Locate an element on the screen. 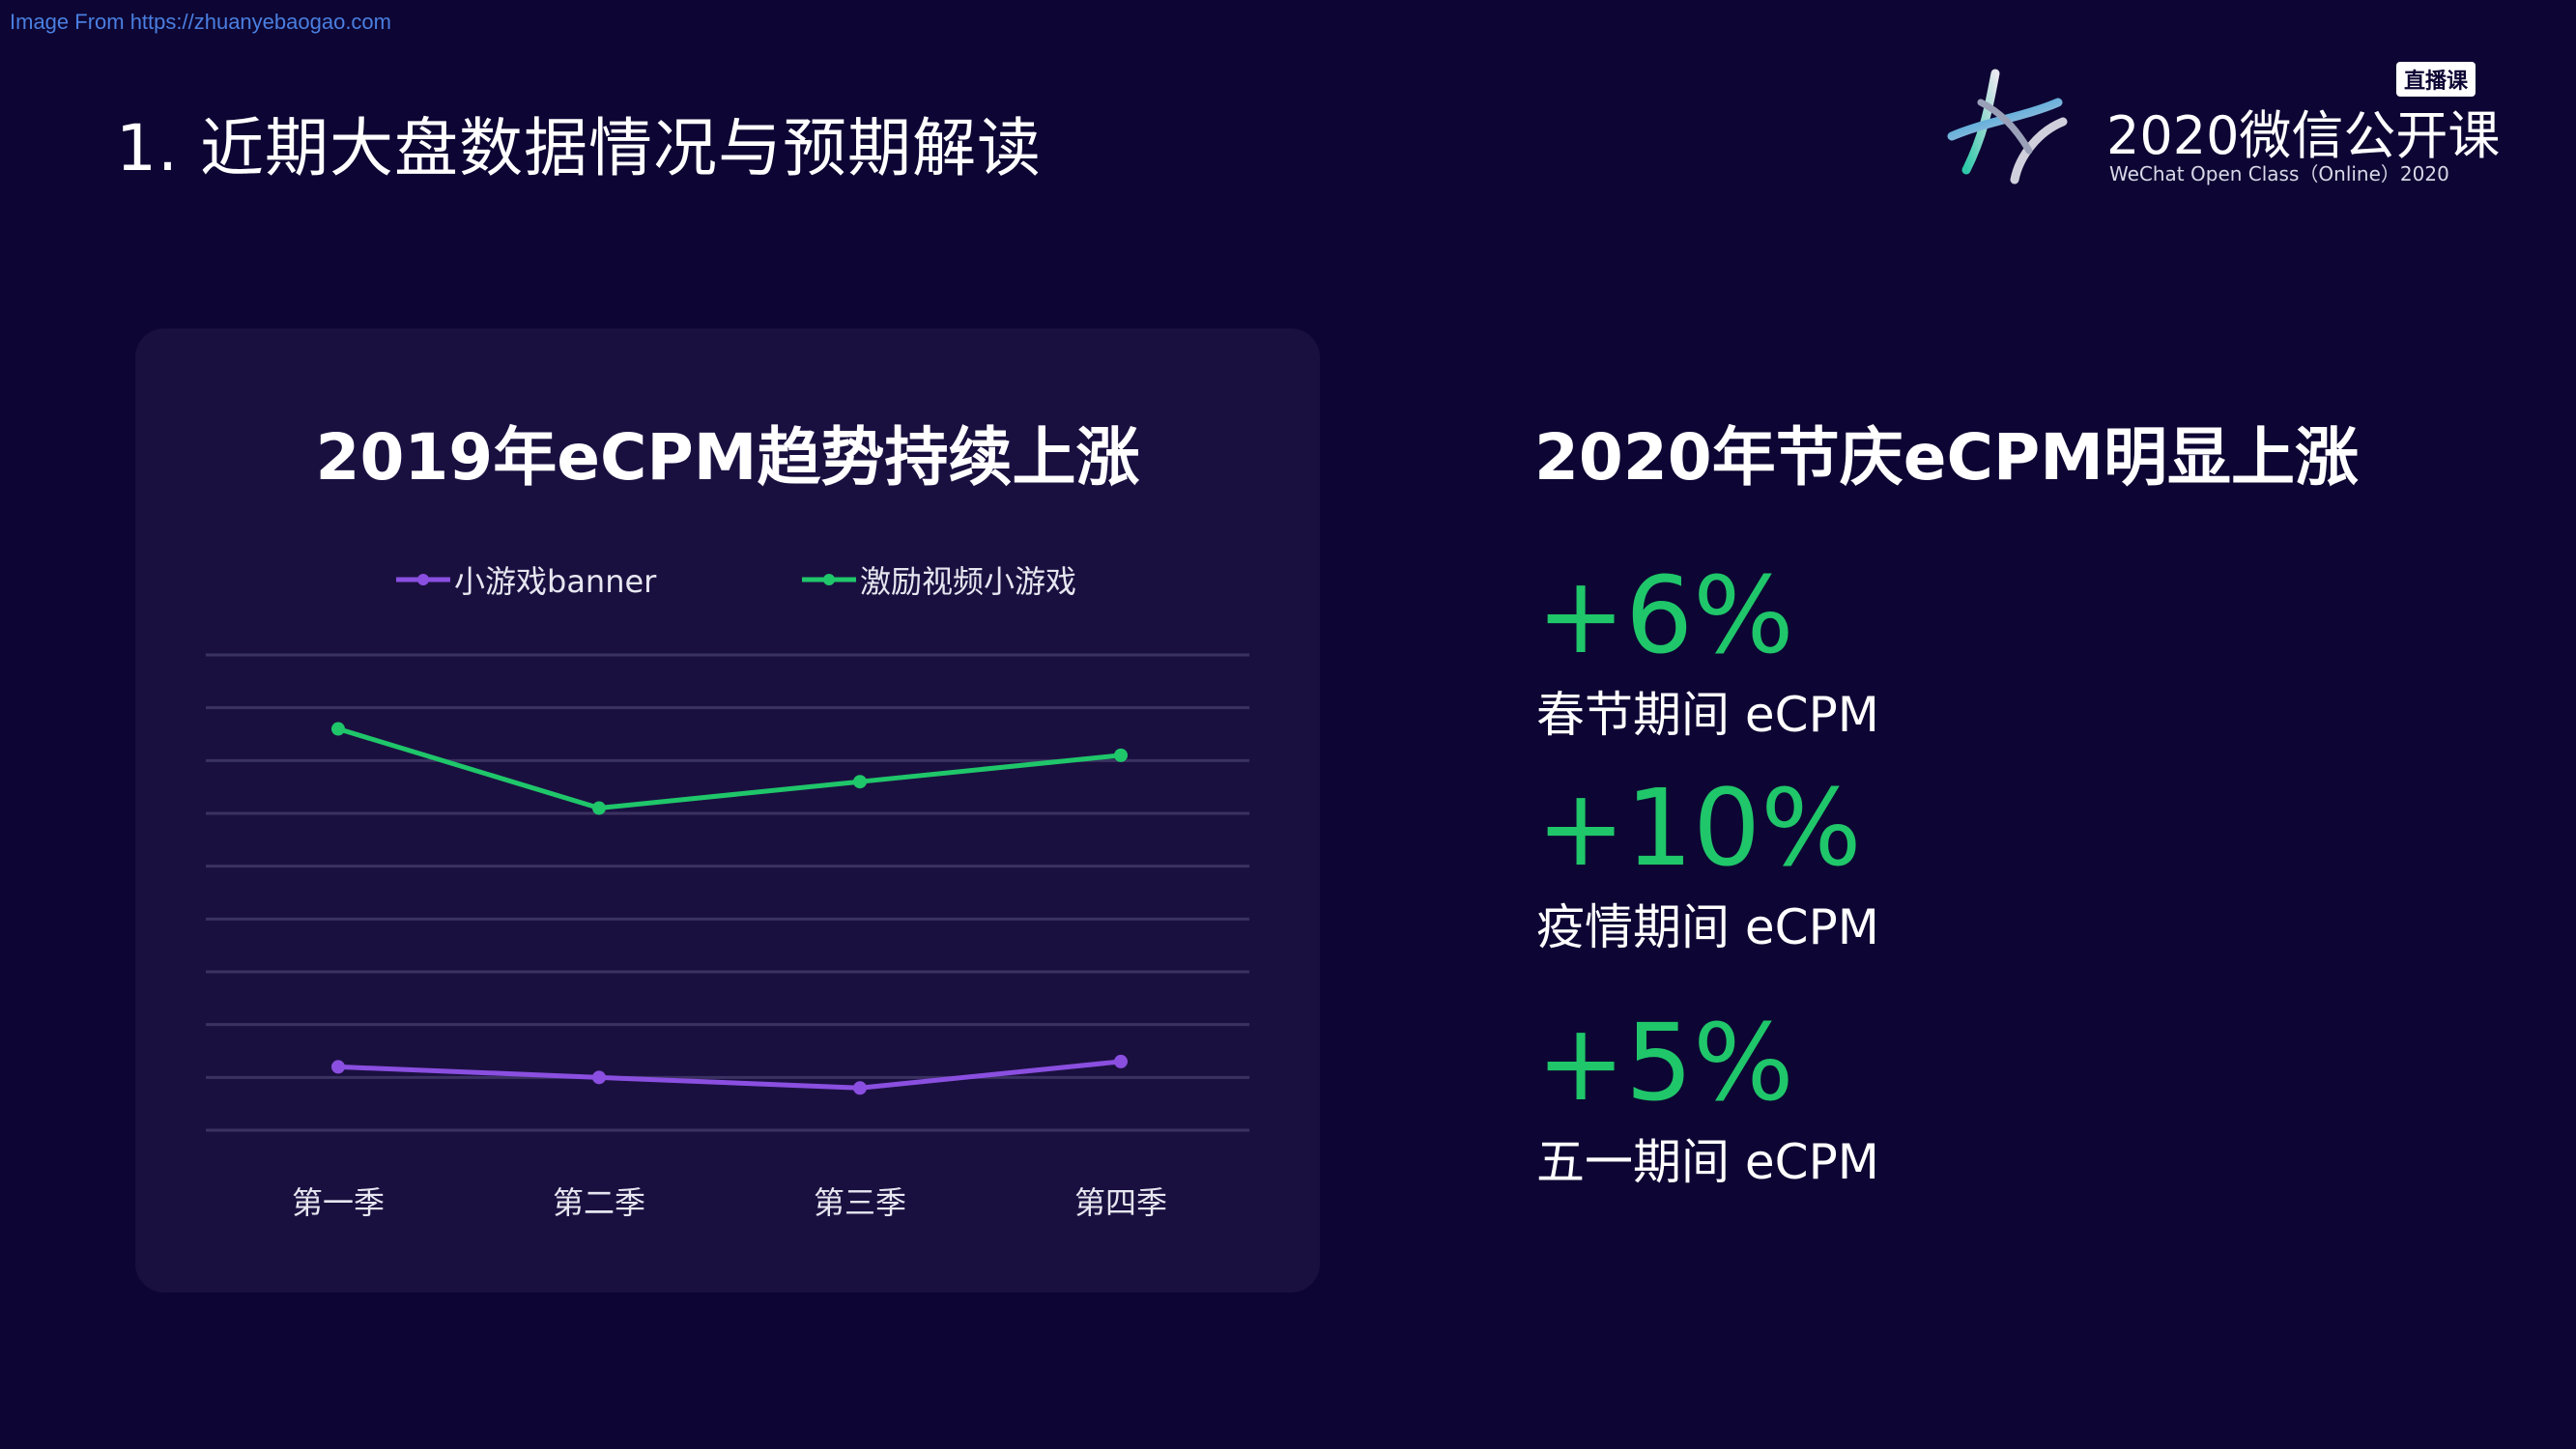 The height and width of the screenshot is (1449, 2576). stat-label: 疫情期间 eCPM is located at coordinates (1708, 927).